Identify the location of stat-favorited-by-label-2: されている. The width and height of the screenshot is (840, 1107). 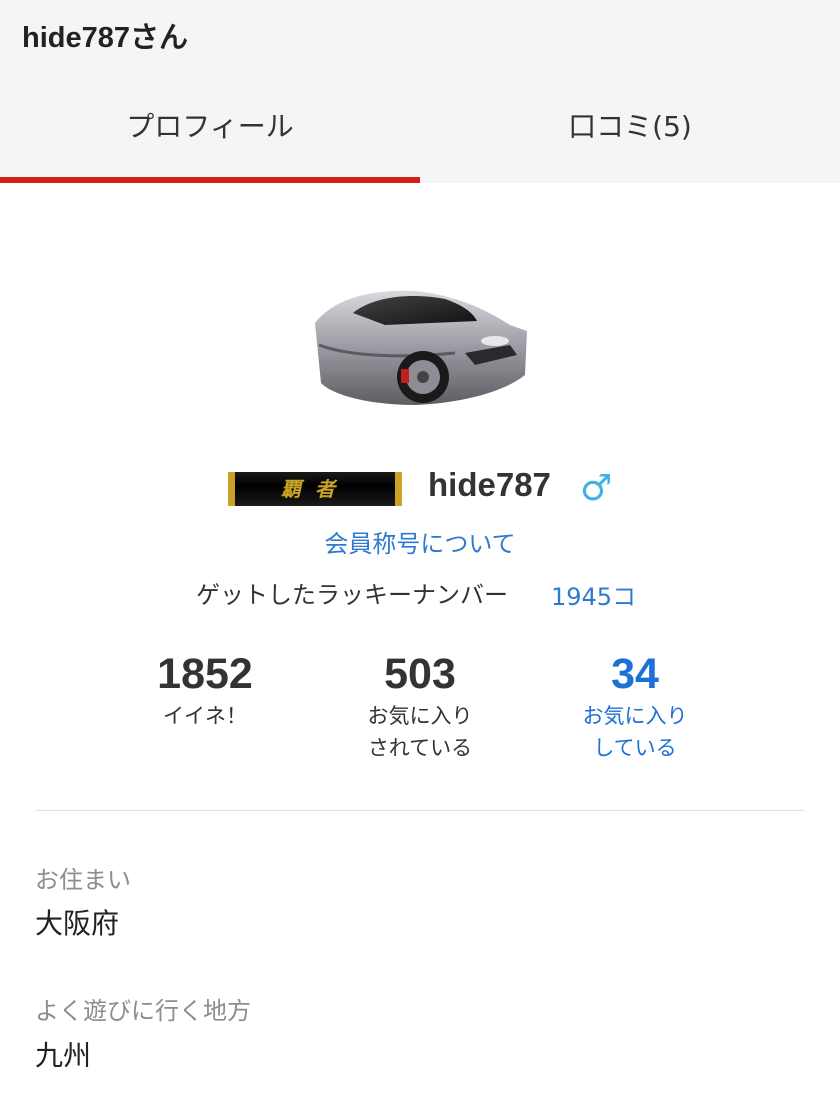
(420, 748).